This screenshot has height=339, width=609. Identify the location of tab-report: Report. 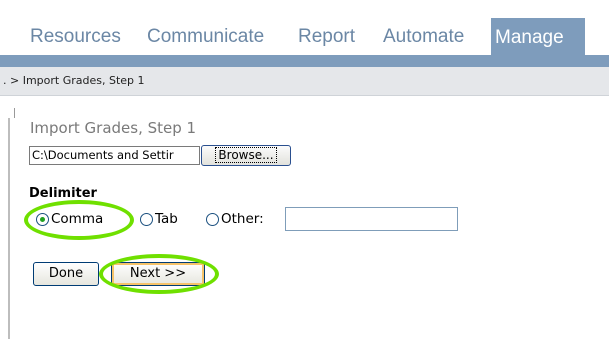
(326, 37).